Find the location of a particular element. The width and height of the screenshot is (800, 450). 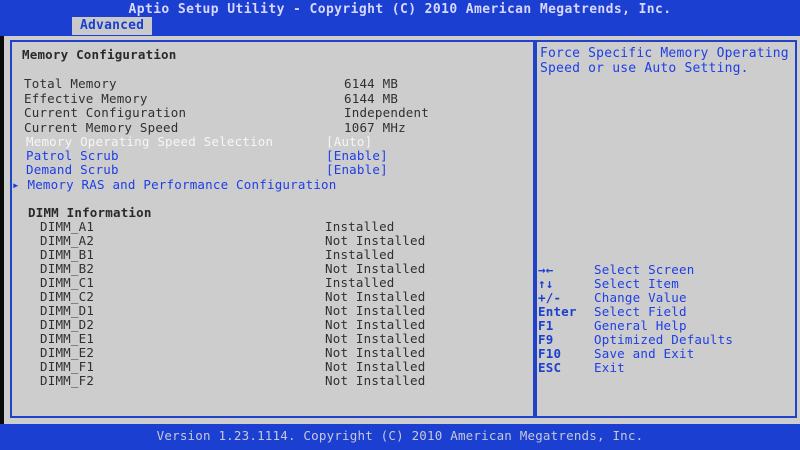

dimm-slot-name: DIMM_A1 is located at coordinates (67, 226).